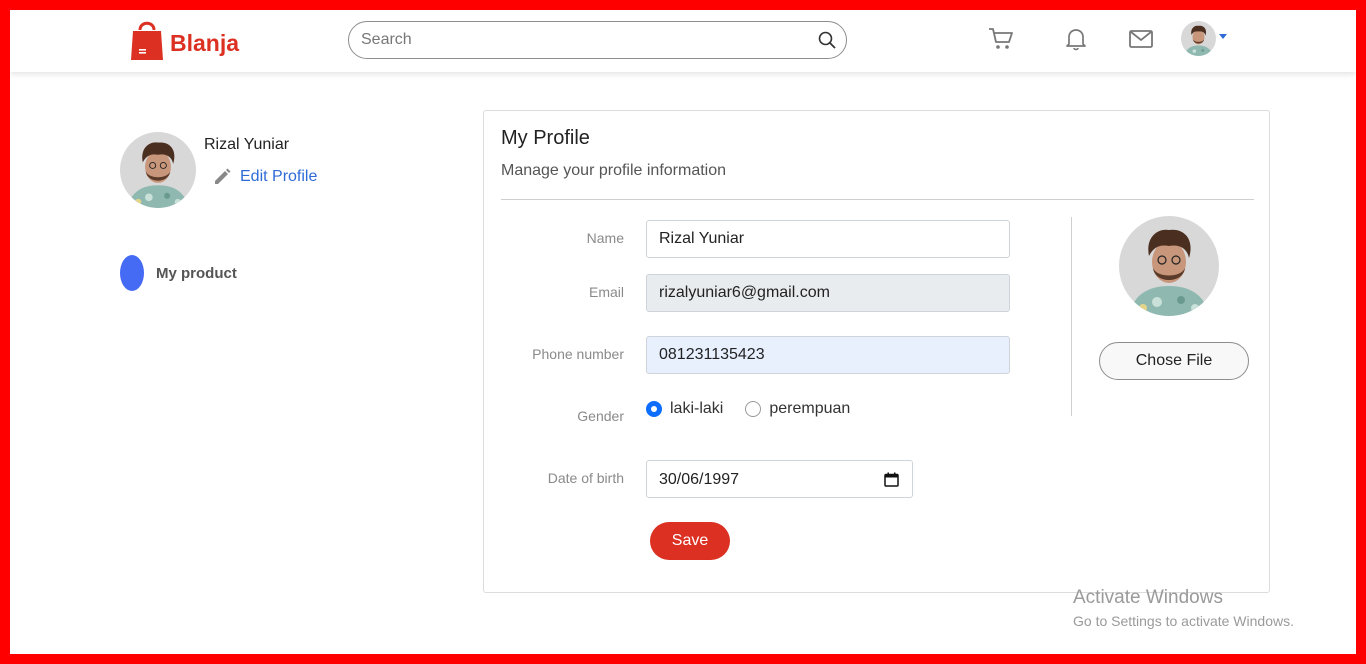  Describe the element at coordinates (196, 273) in the screenshot. I see `sidebar-item-label: My product` at that location.